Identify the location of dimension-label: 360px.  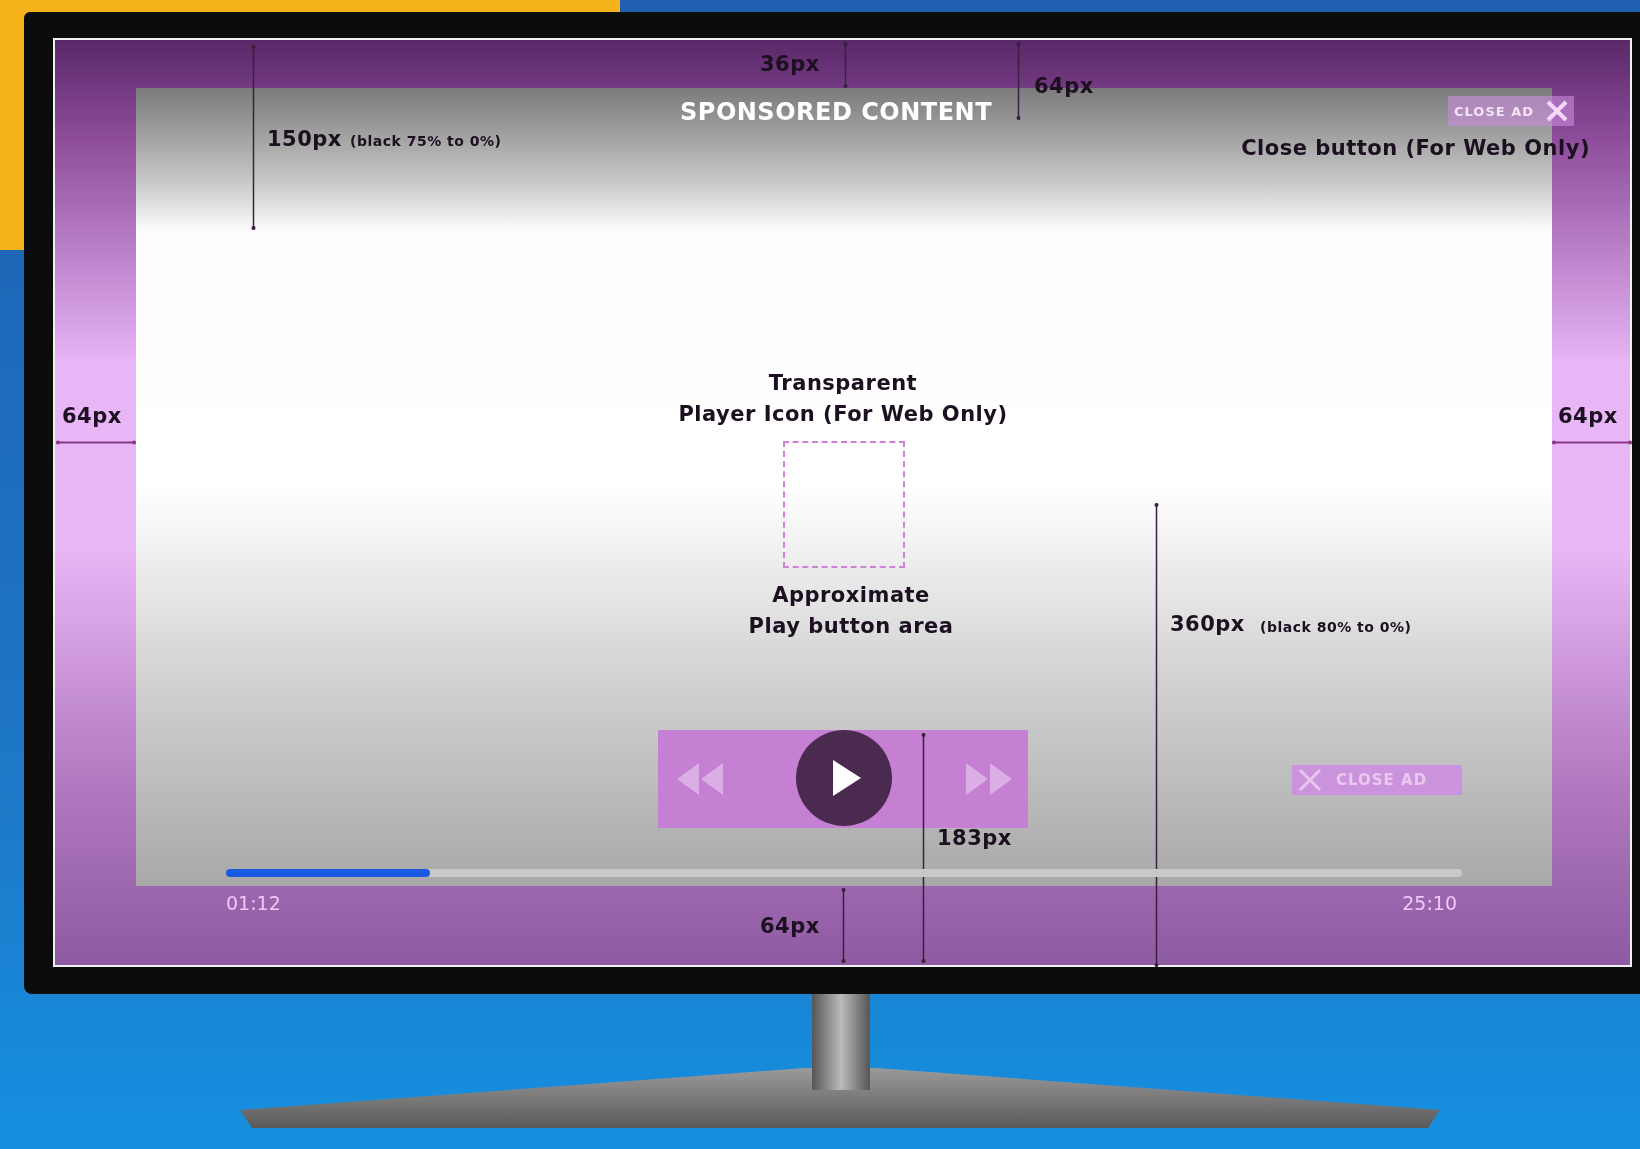
(1207, 624).